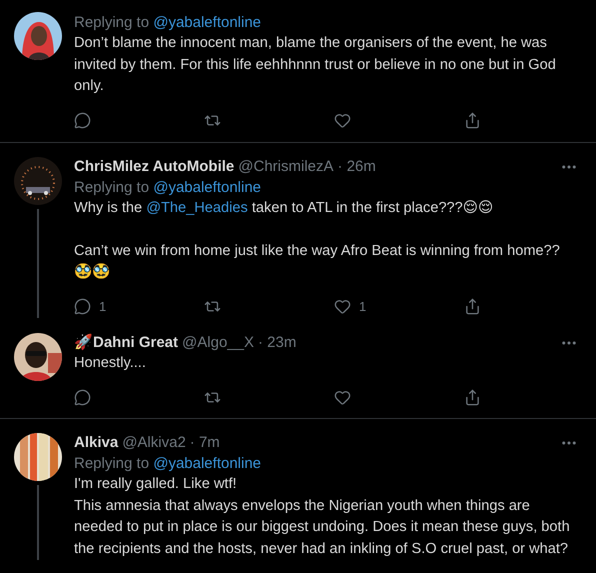 Image resolution: width=596 pixels, height=573 pixels. What do you see at coordinates (315, 65) in the screenshot?
I see `tweet-text: Don’t blame the innocent man, blame the organisers of the event, he was invited by them. For this life eehhhnnn trust or believe in no one but in God only.` at bounding box center [315, 65].